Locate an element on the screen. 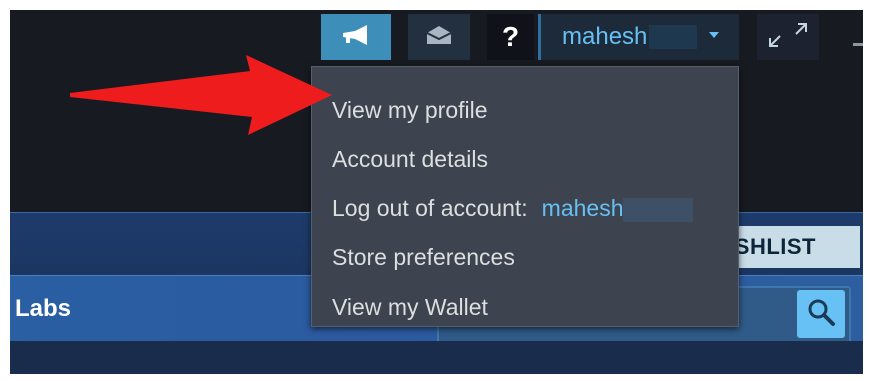 Image resolution: width=870 pixels, height=381 pixels. chevron-down-icon is located at coordinates (714, 35).